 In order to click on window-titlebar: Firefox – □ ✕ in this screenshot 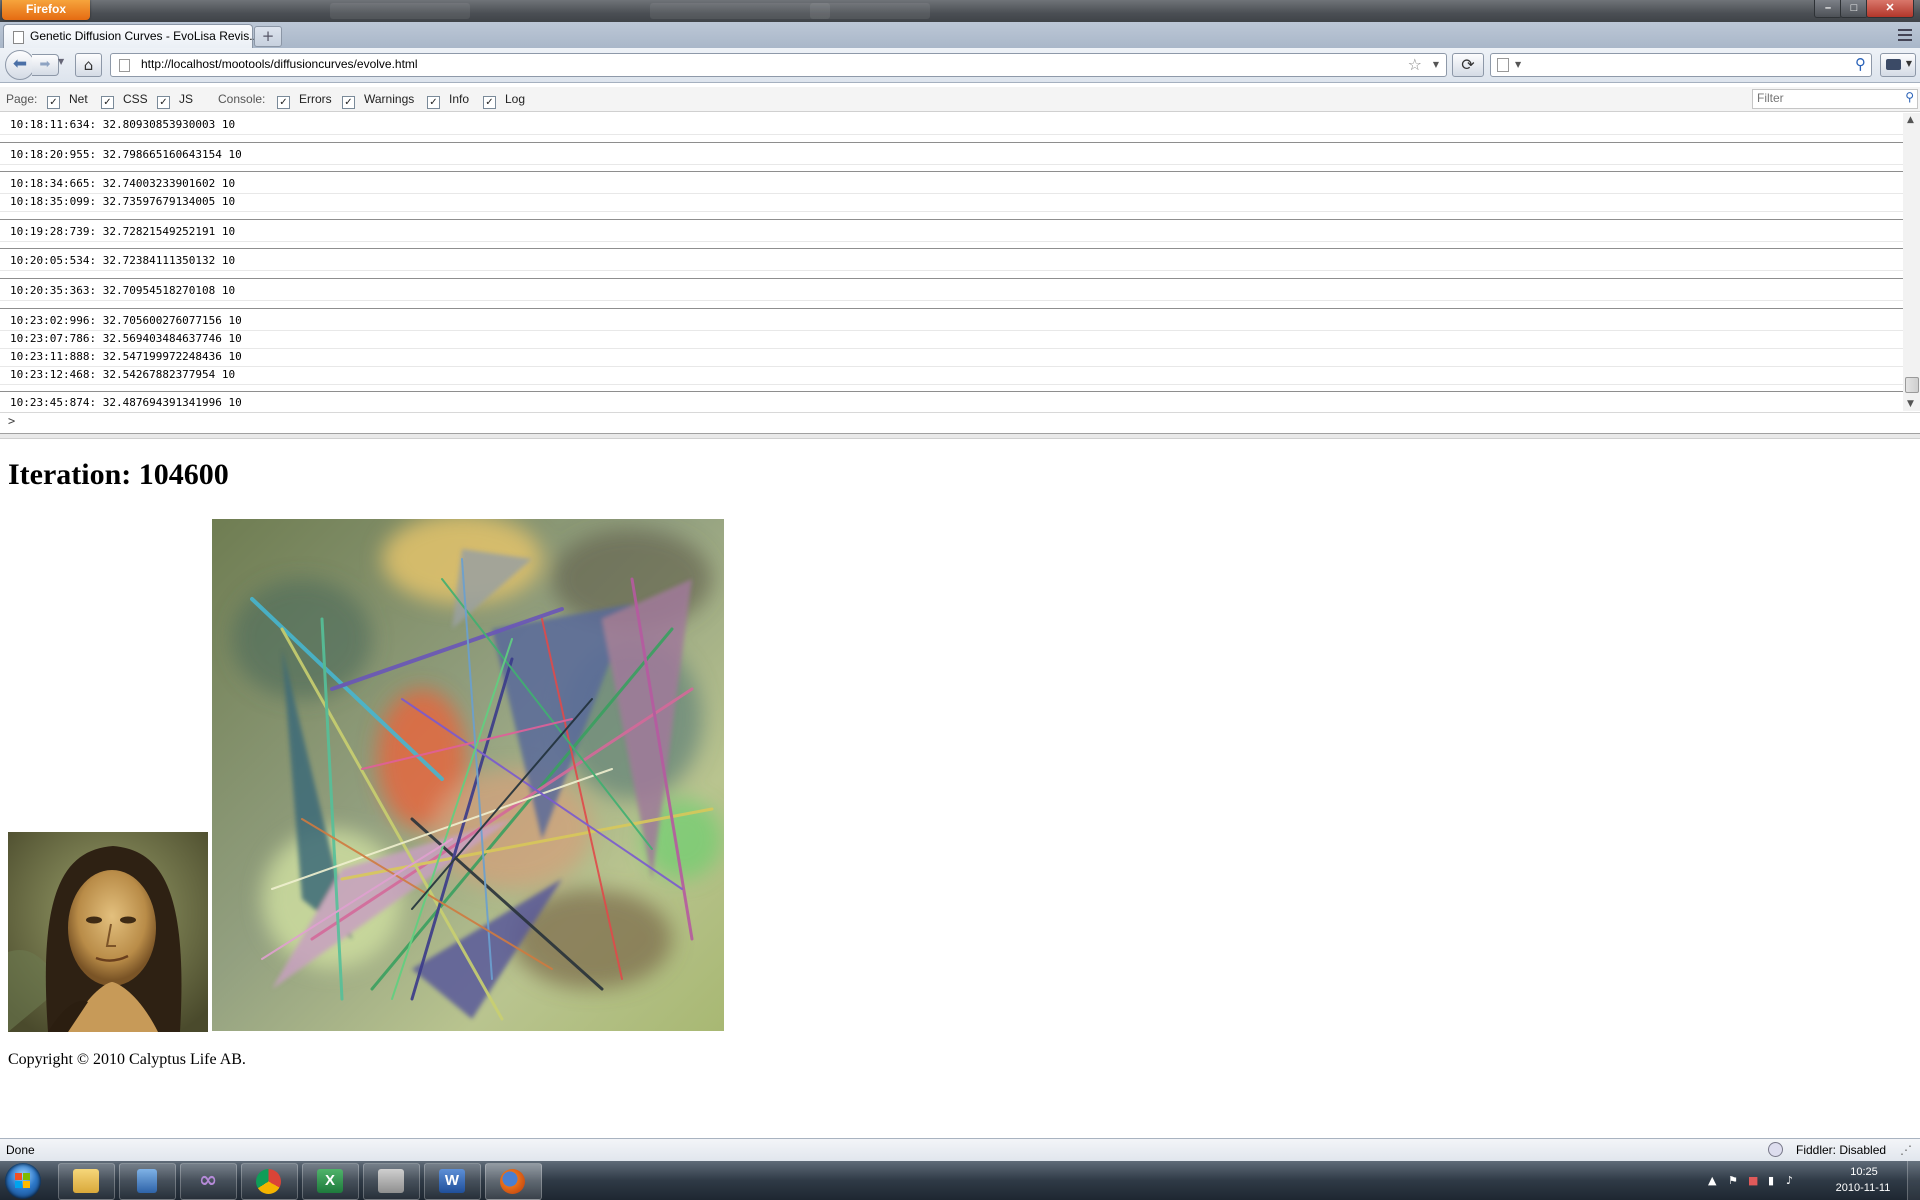, I will do `click(960, 11)`.